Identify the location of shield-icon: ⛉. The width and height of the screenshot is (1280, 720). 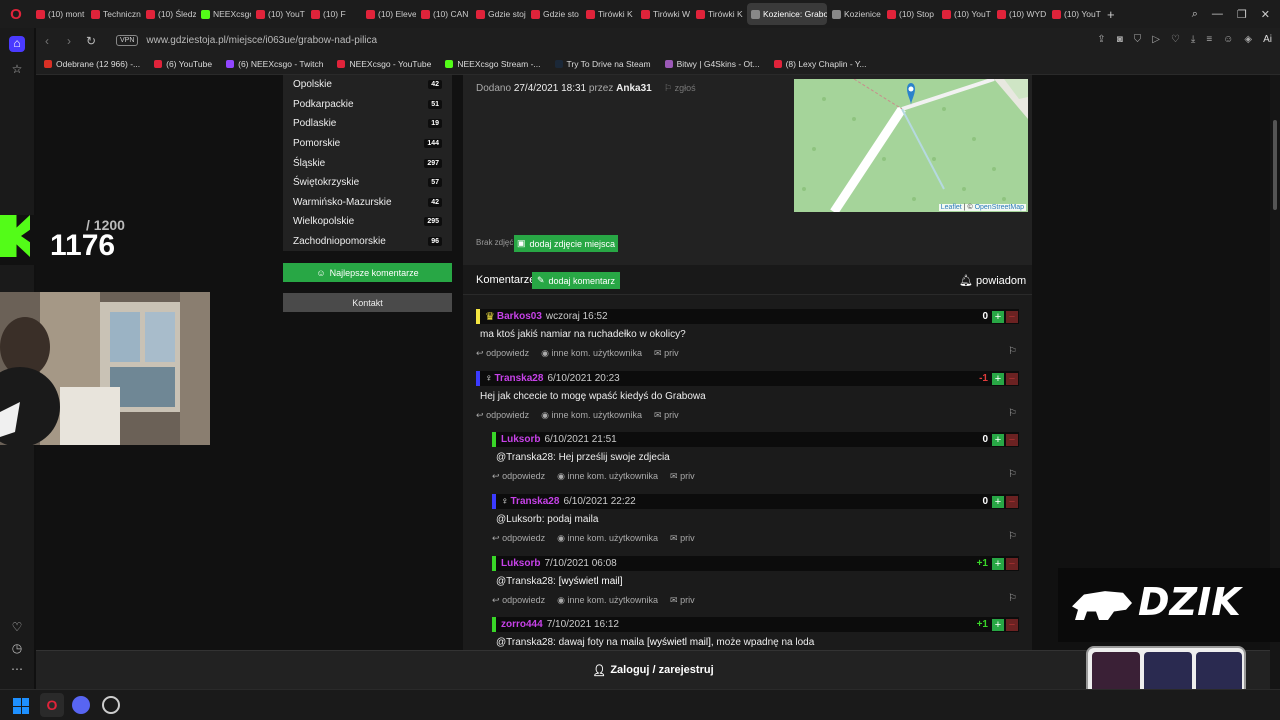
(1138, 39).